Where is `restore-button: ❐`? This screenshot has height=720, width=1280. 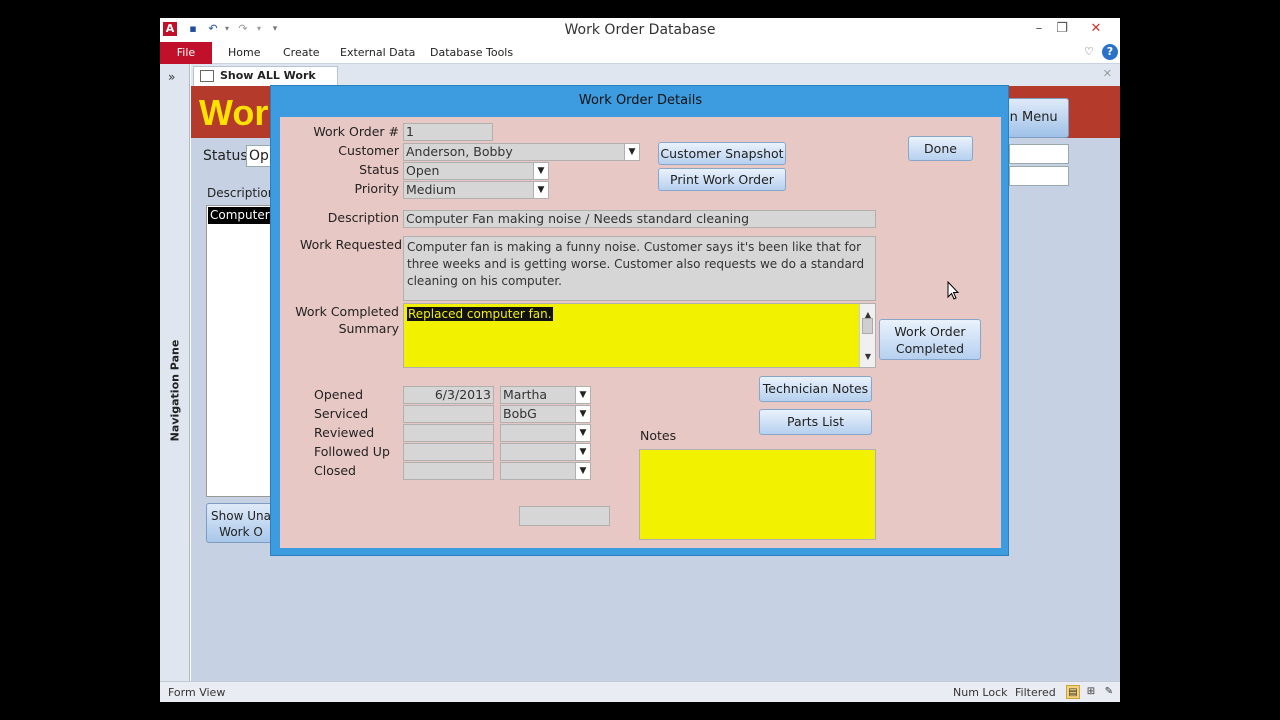 restore-button: ❐ is located at coordinates (1062, 29).